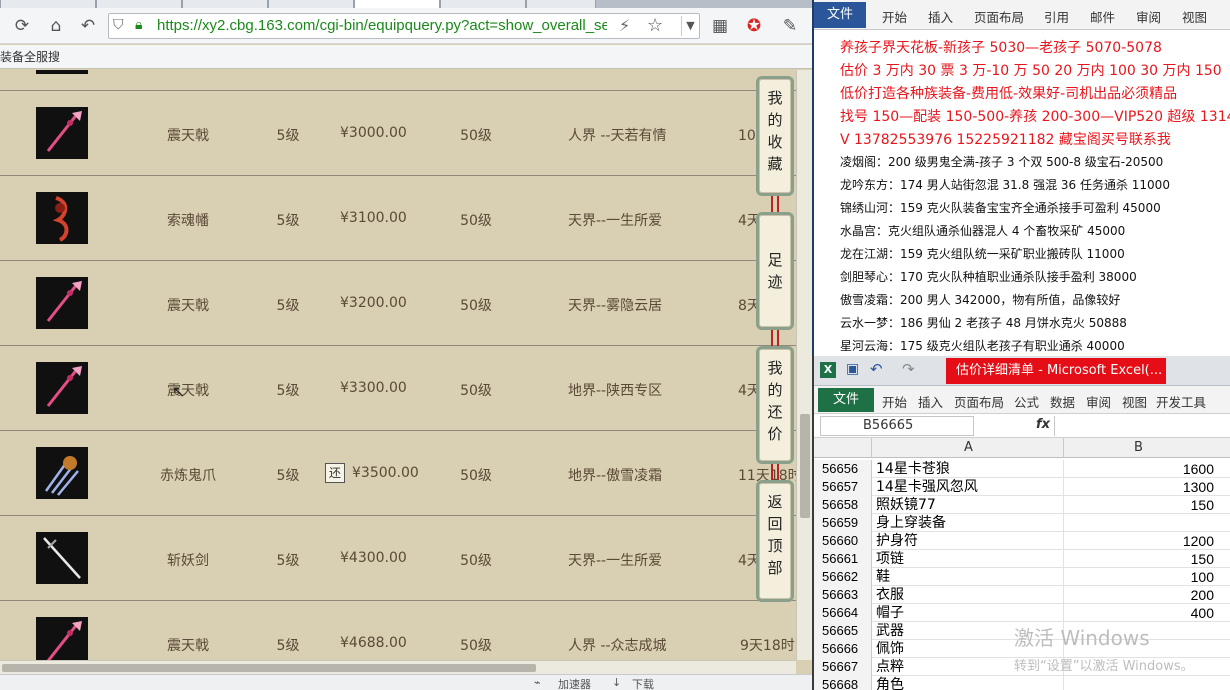 This screenshot has height=690, width=1230. I want to click on cell-a: 角色, so click(890, 683).